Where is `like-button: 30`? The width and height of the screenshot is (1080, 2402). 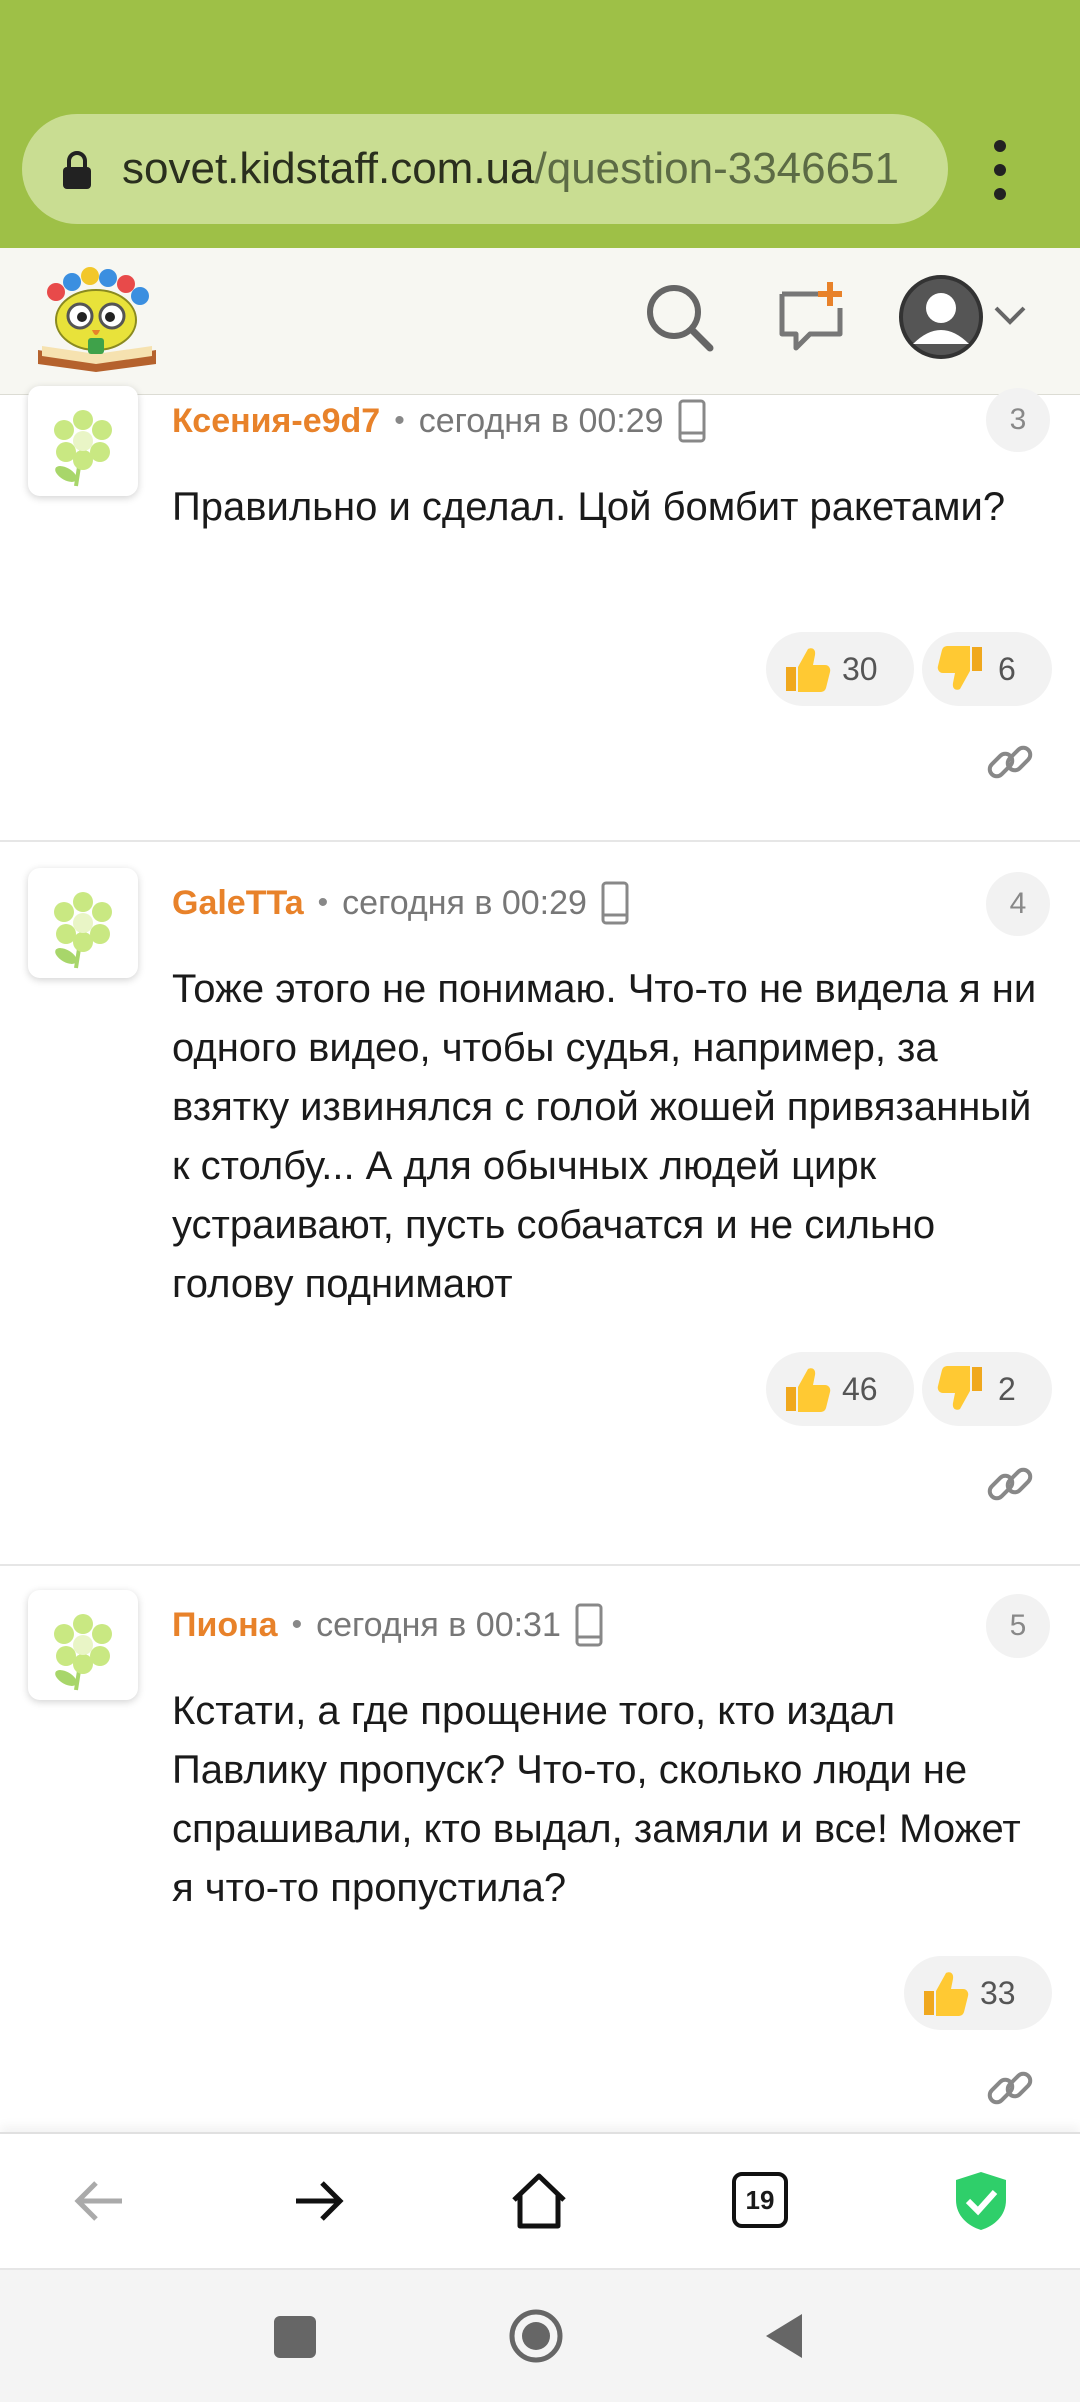
like-button: 30 is located at coordinates (840, 669).